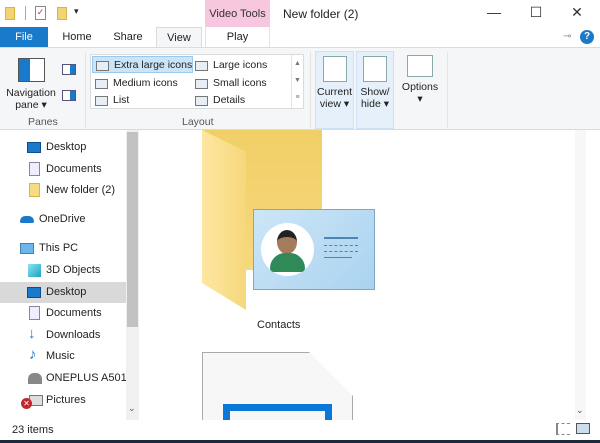  Describe the element at coordinates (69, 69) in the screenshot. I see `preview-pane-icon` at that location.